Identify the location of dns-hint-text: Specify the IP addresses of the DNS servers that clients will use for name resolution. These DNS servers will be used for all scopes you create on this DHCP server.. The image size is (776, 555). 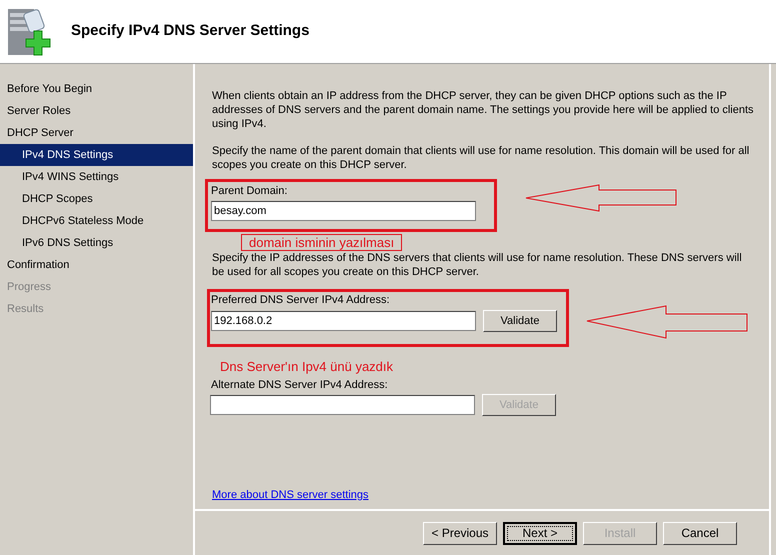
(477, 265).